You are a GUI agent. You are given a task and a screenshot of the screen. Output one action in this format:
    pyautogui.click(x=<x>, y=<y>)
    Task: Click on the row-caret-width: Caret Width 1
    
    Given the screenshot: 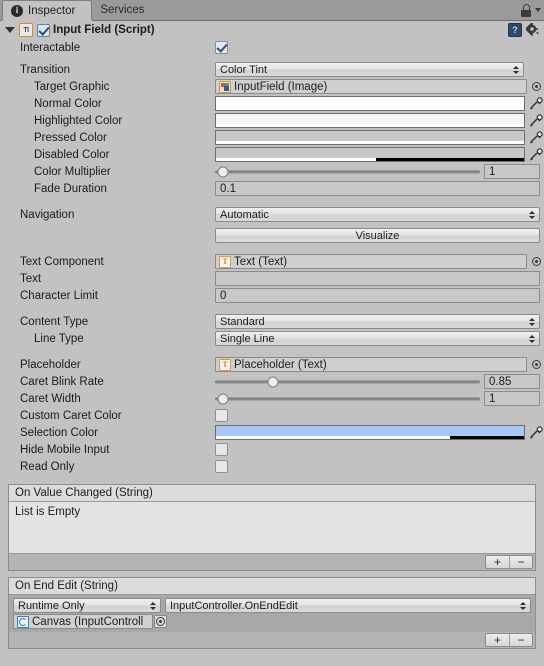 What is the action you would take?
    pyautogui.click(x=272, y=398)
    